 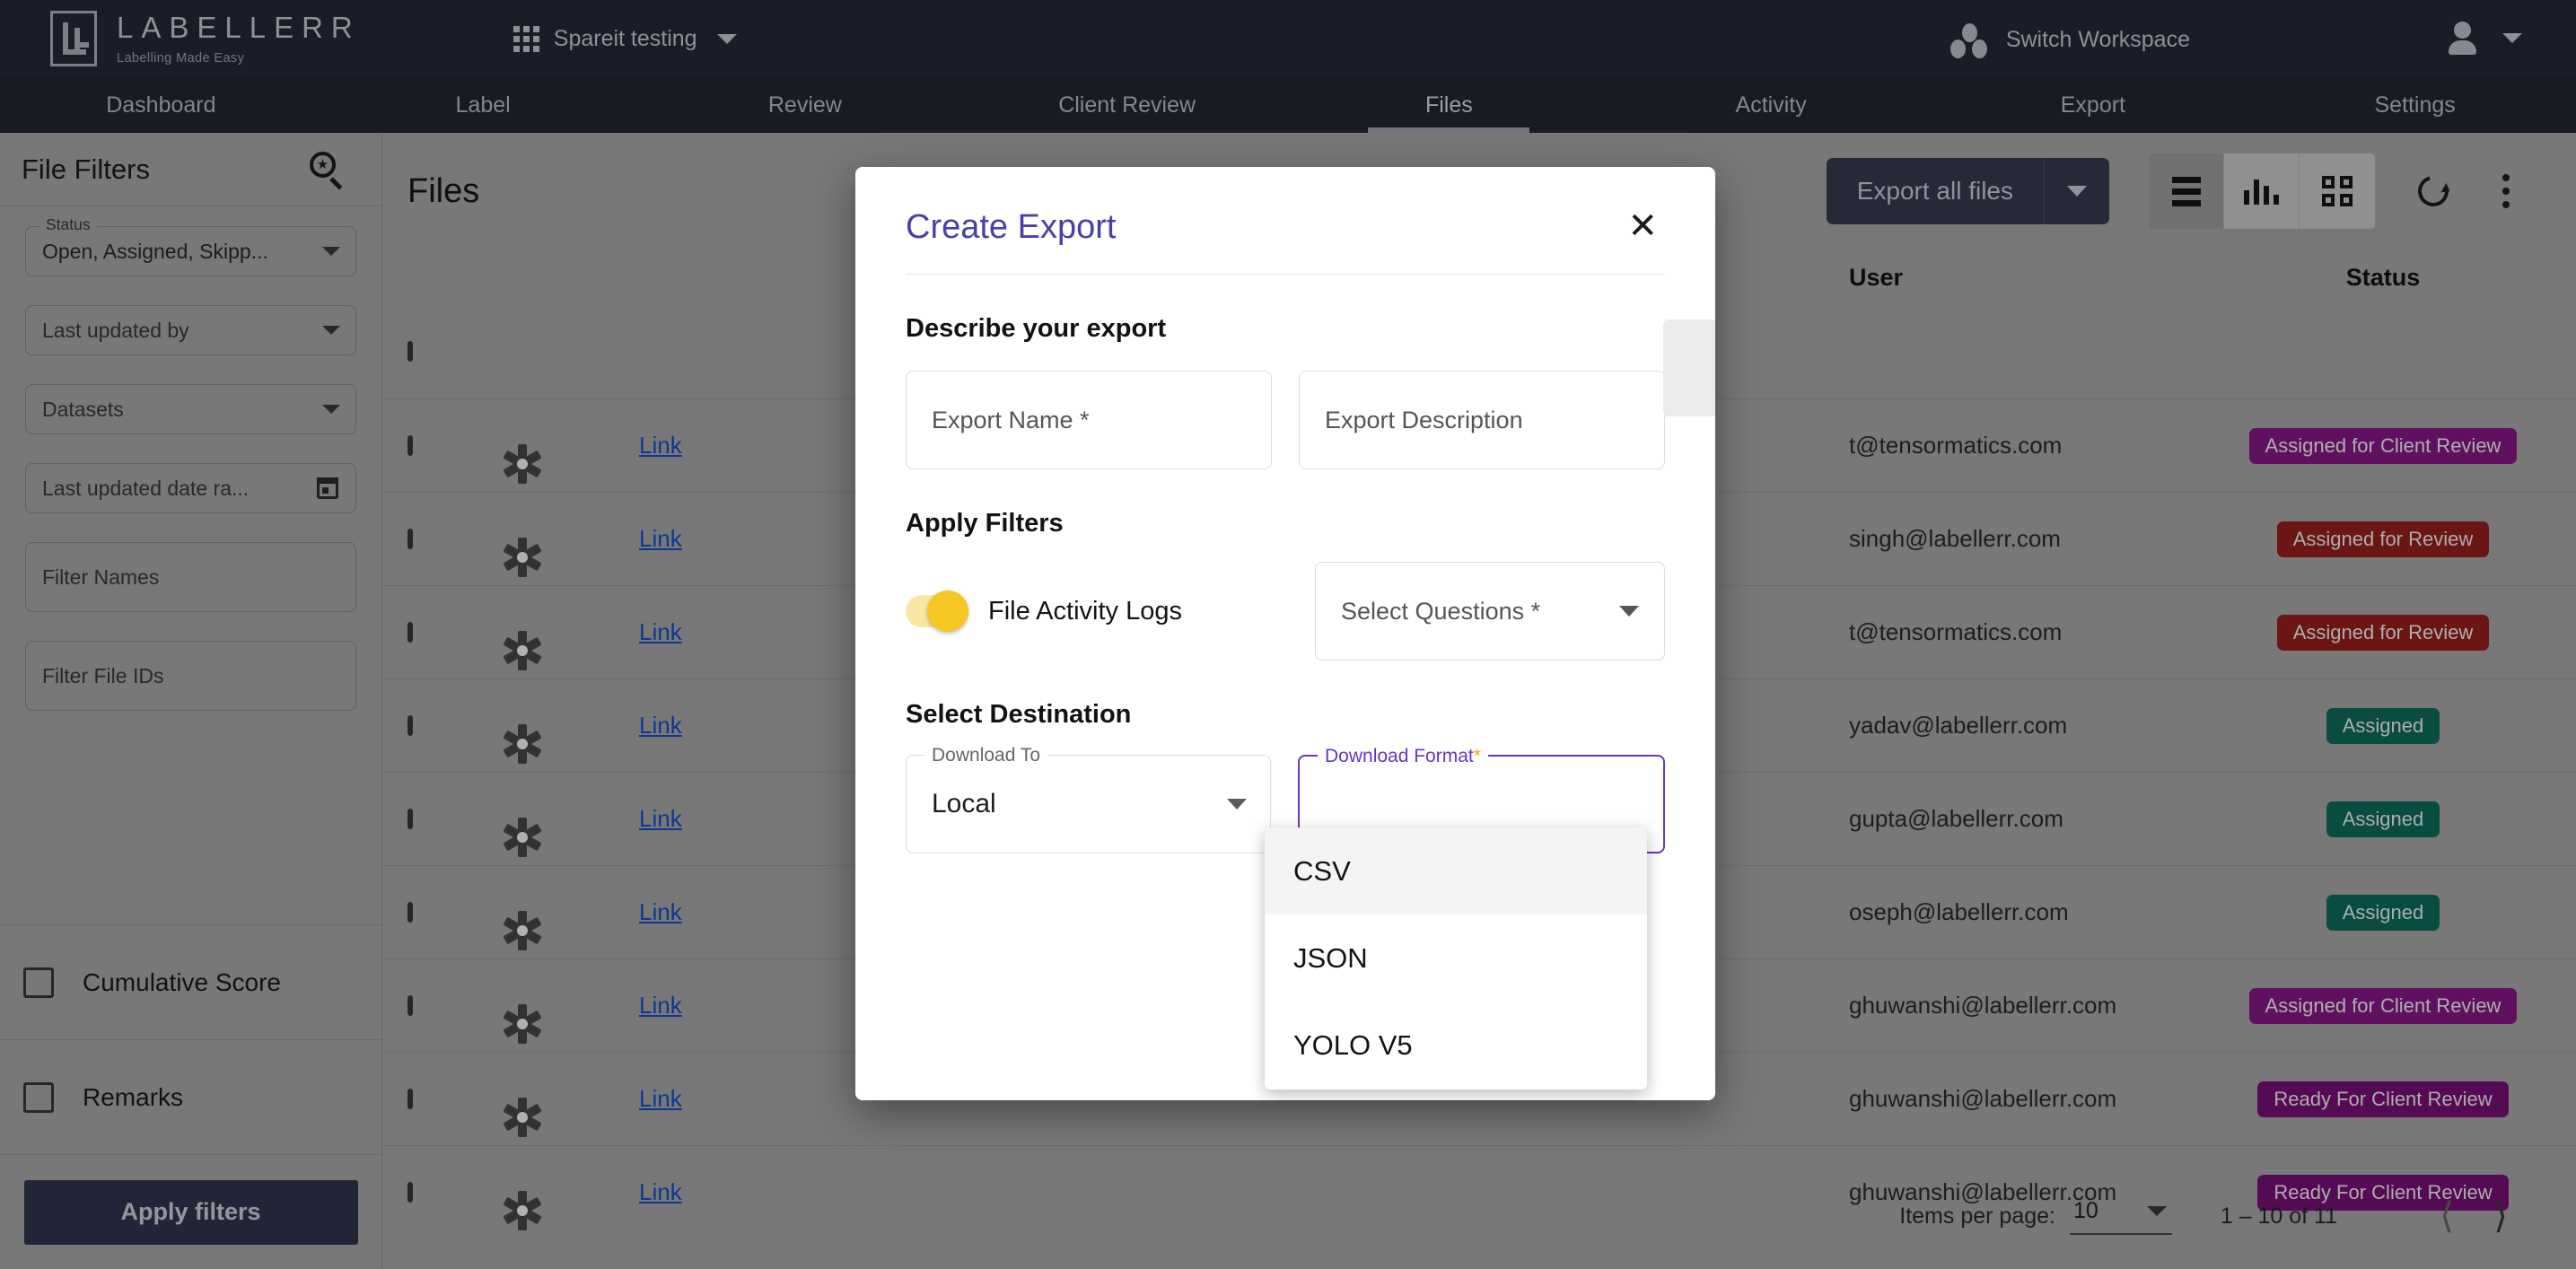 I want to click on download-to-value: Local, so click(x=964, y=803).